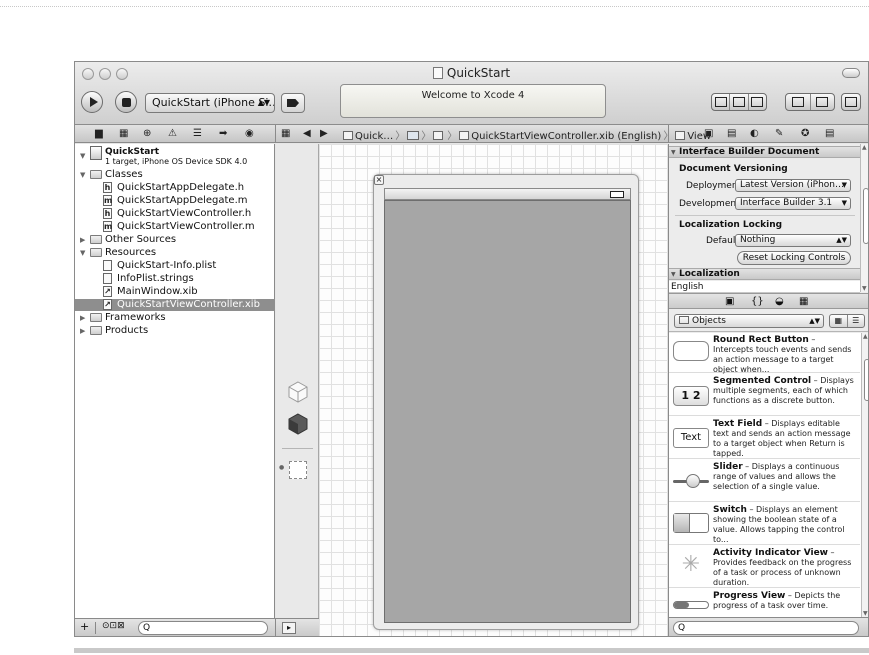 The height and width of the screenshot is (655, 869). I want to click on navigator-item: h QuickStartAppDelegate.h, so click(175, 188).